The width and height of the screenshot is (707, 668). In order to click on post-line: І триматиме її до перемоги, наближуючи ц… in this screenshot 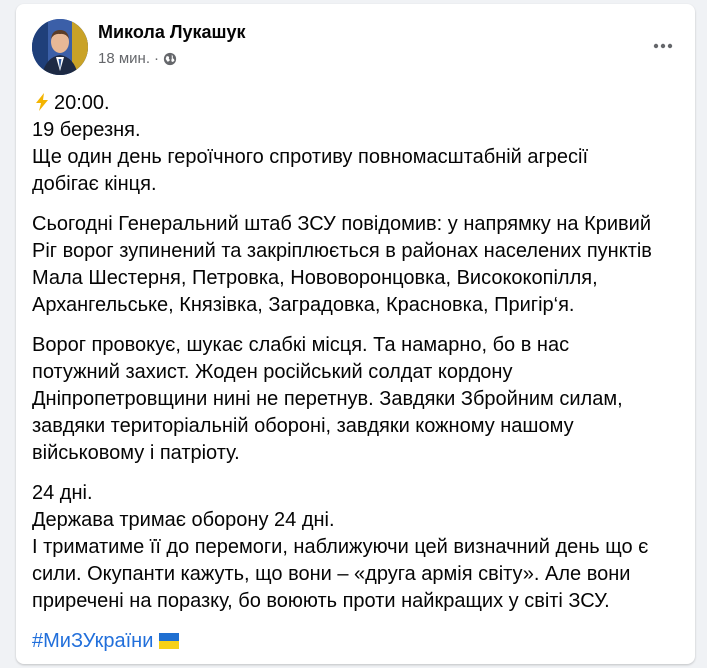, I will do `click(340, 547)`.